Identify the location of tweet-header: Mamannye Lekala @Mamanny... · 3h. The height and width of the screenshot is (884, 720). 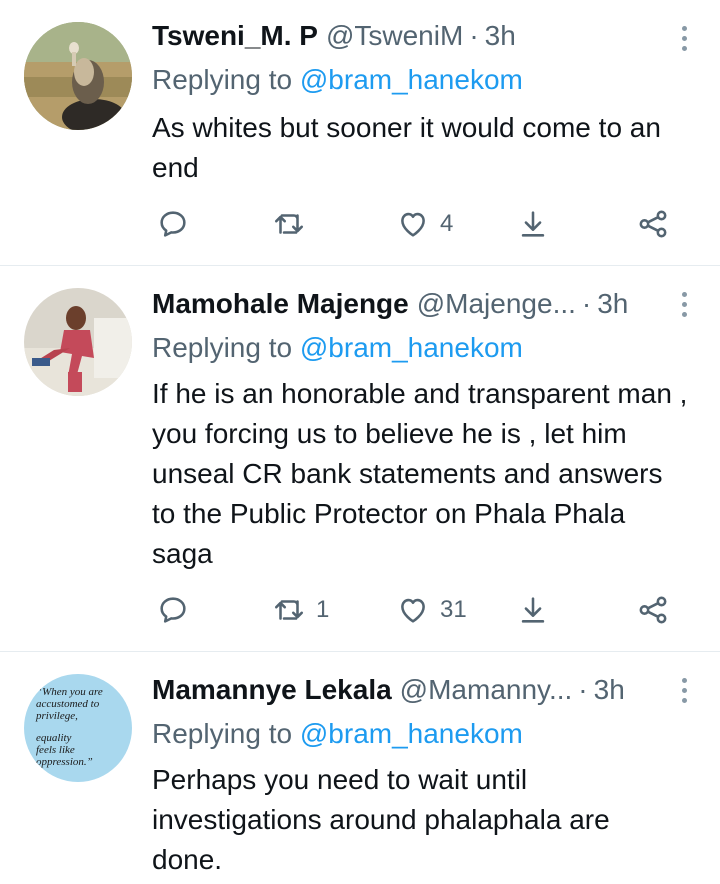
(406, 690).